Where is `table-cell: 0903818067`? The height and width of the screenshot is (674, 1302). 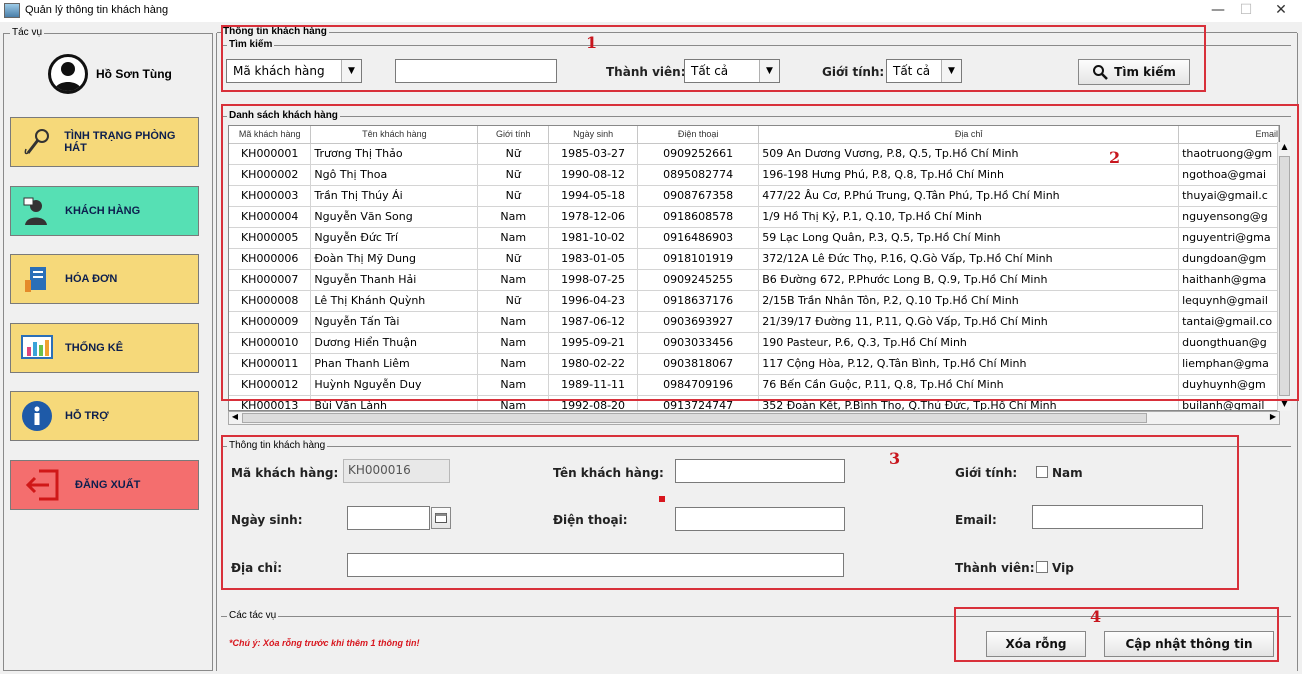 table-cell: 0903818067 is located at coordinates (698, 364).